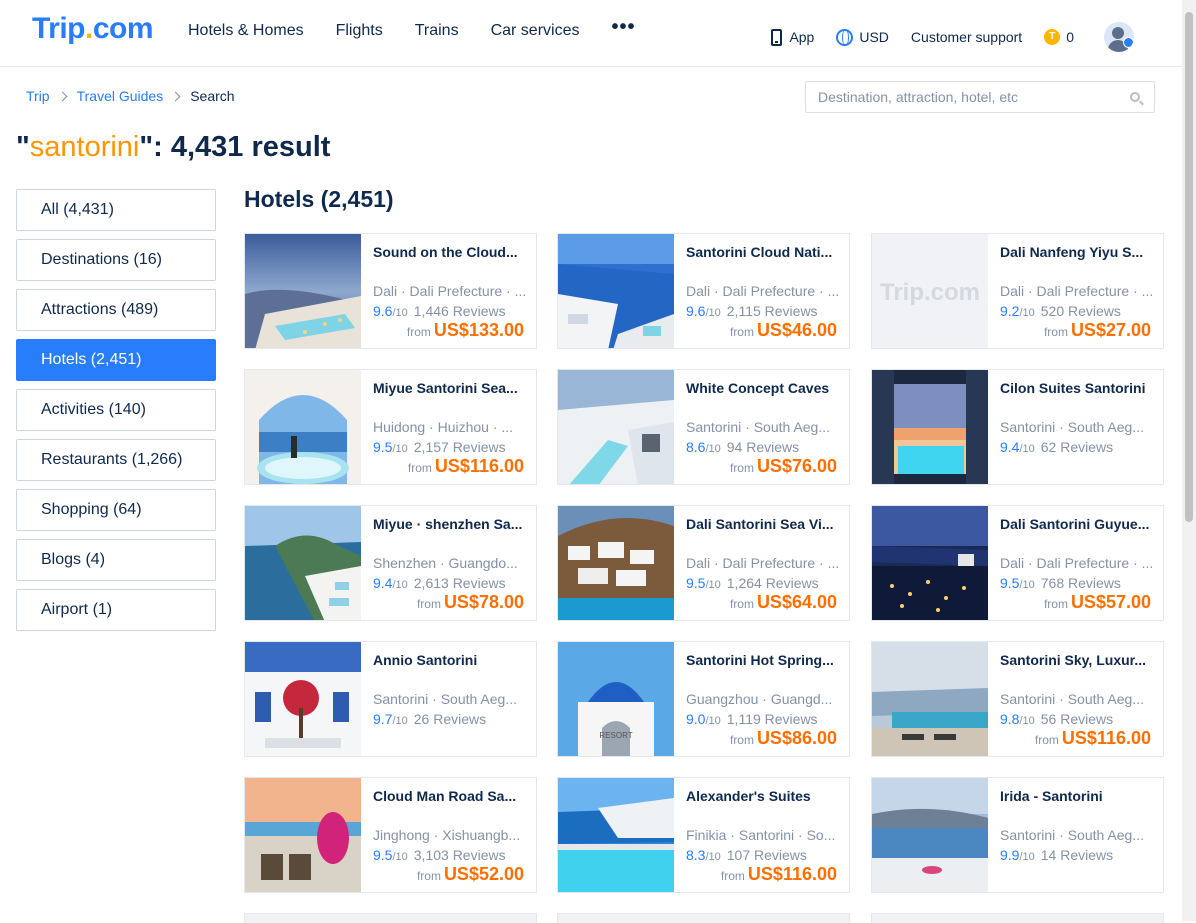 This screenshot has height=923, width=1196. Describe the element at coordinates (1055, 604) in the screenshot. I see `price-from-label: from` at that location.